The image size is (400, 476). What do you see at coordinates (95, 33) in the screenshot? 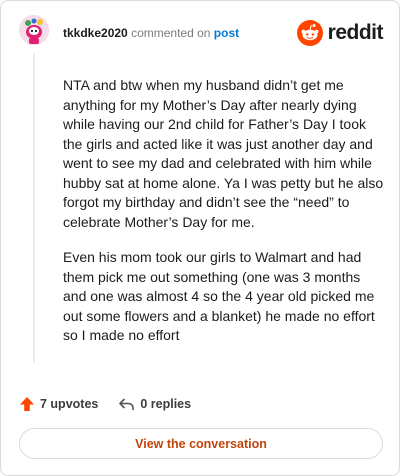
I see `username: tkkdke2020` at bounding box center [95, 33].